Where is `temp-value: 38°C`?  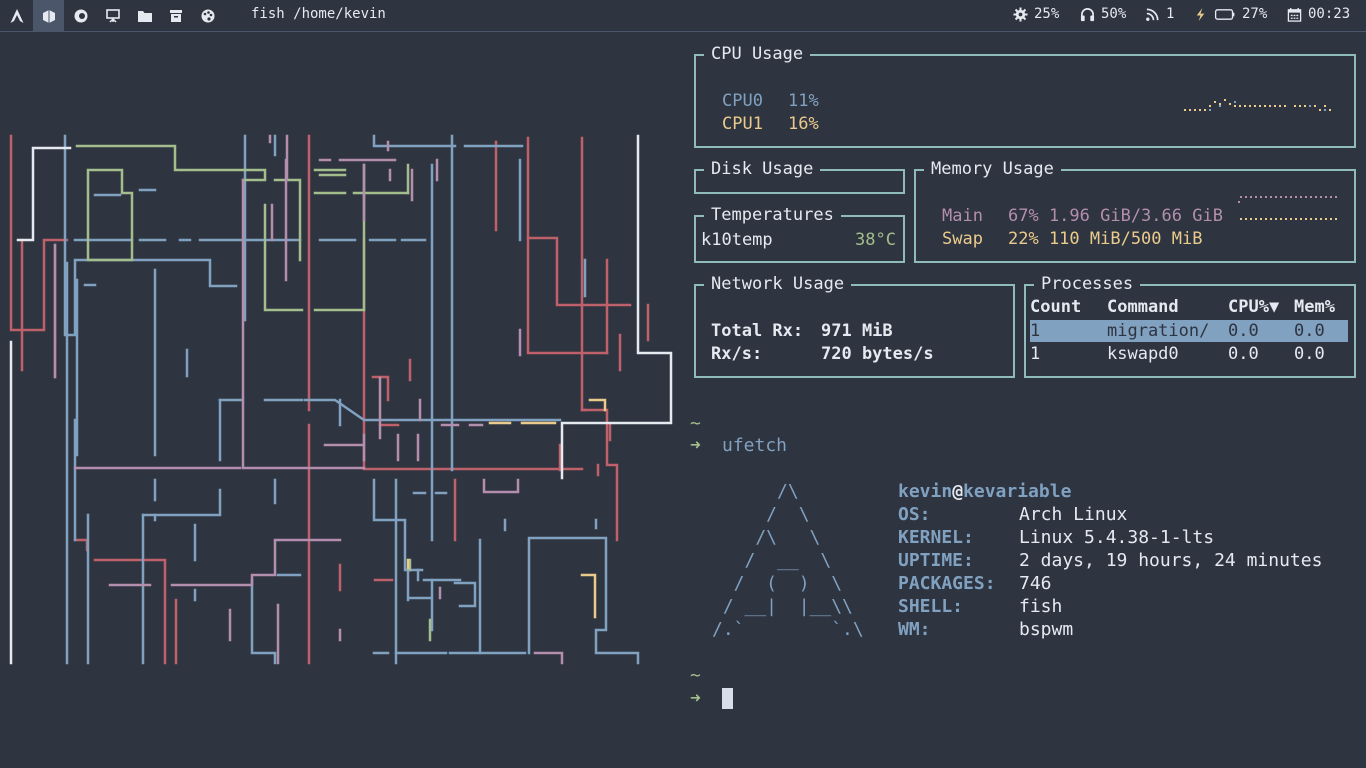
temp-value: 38°C is located at coordinates (875, 240).